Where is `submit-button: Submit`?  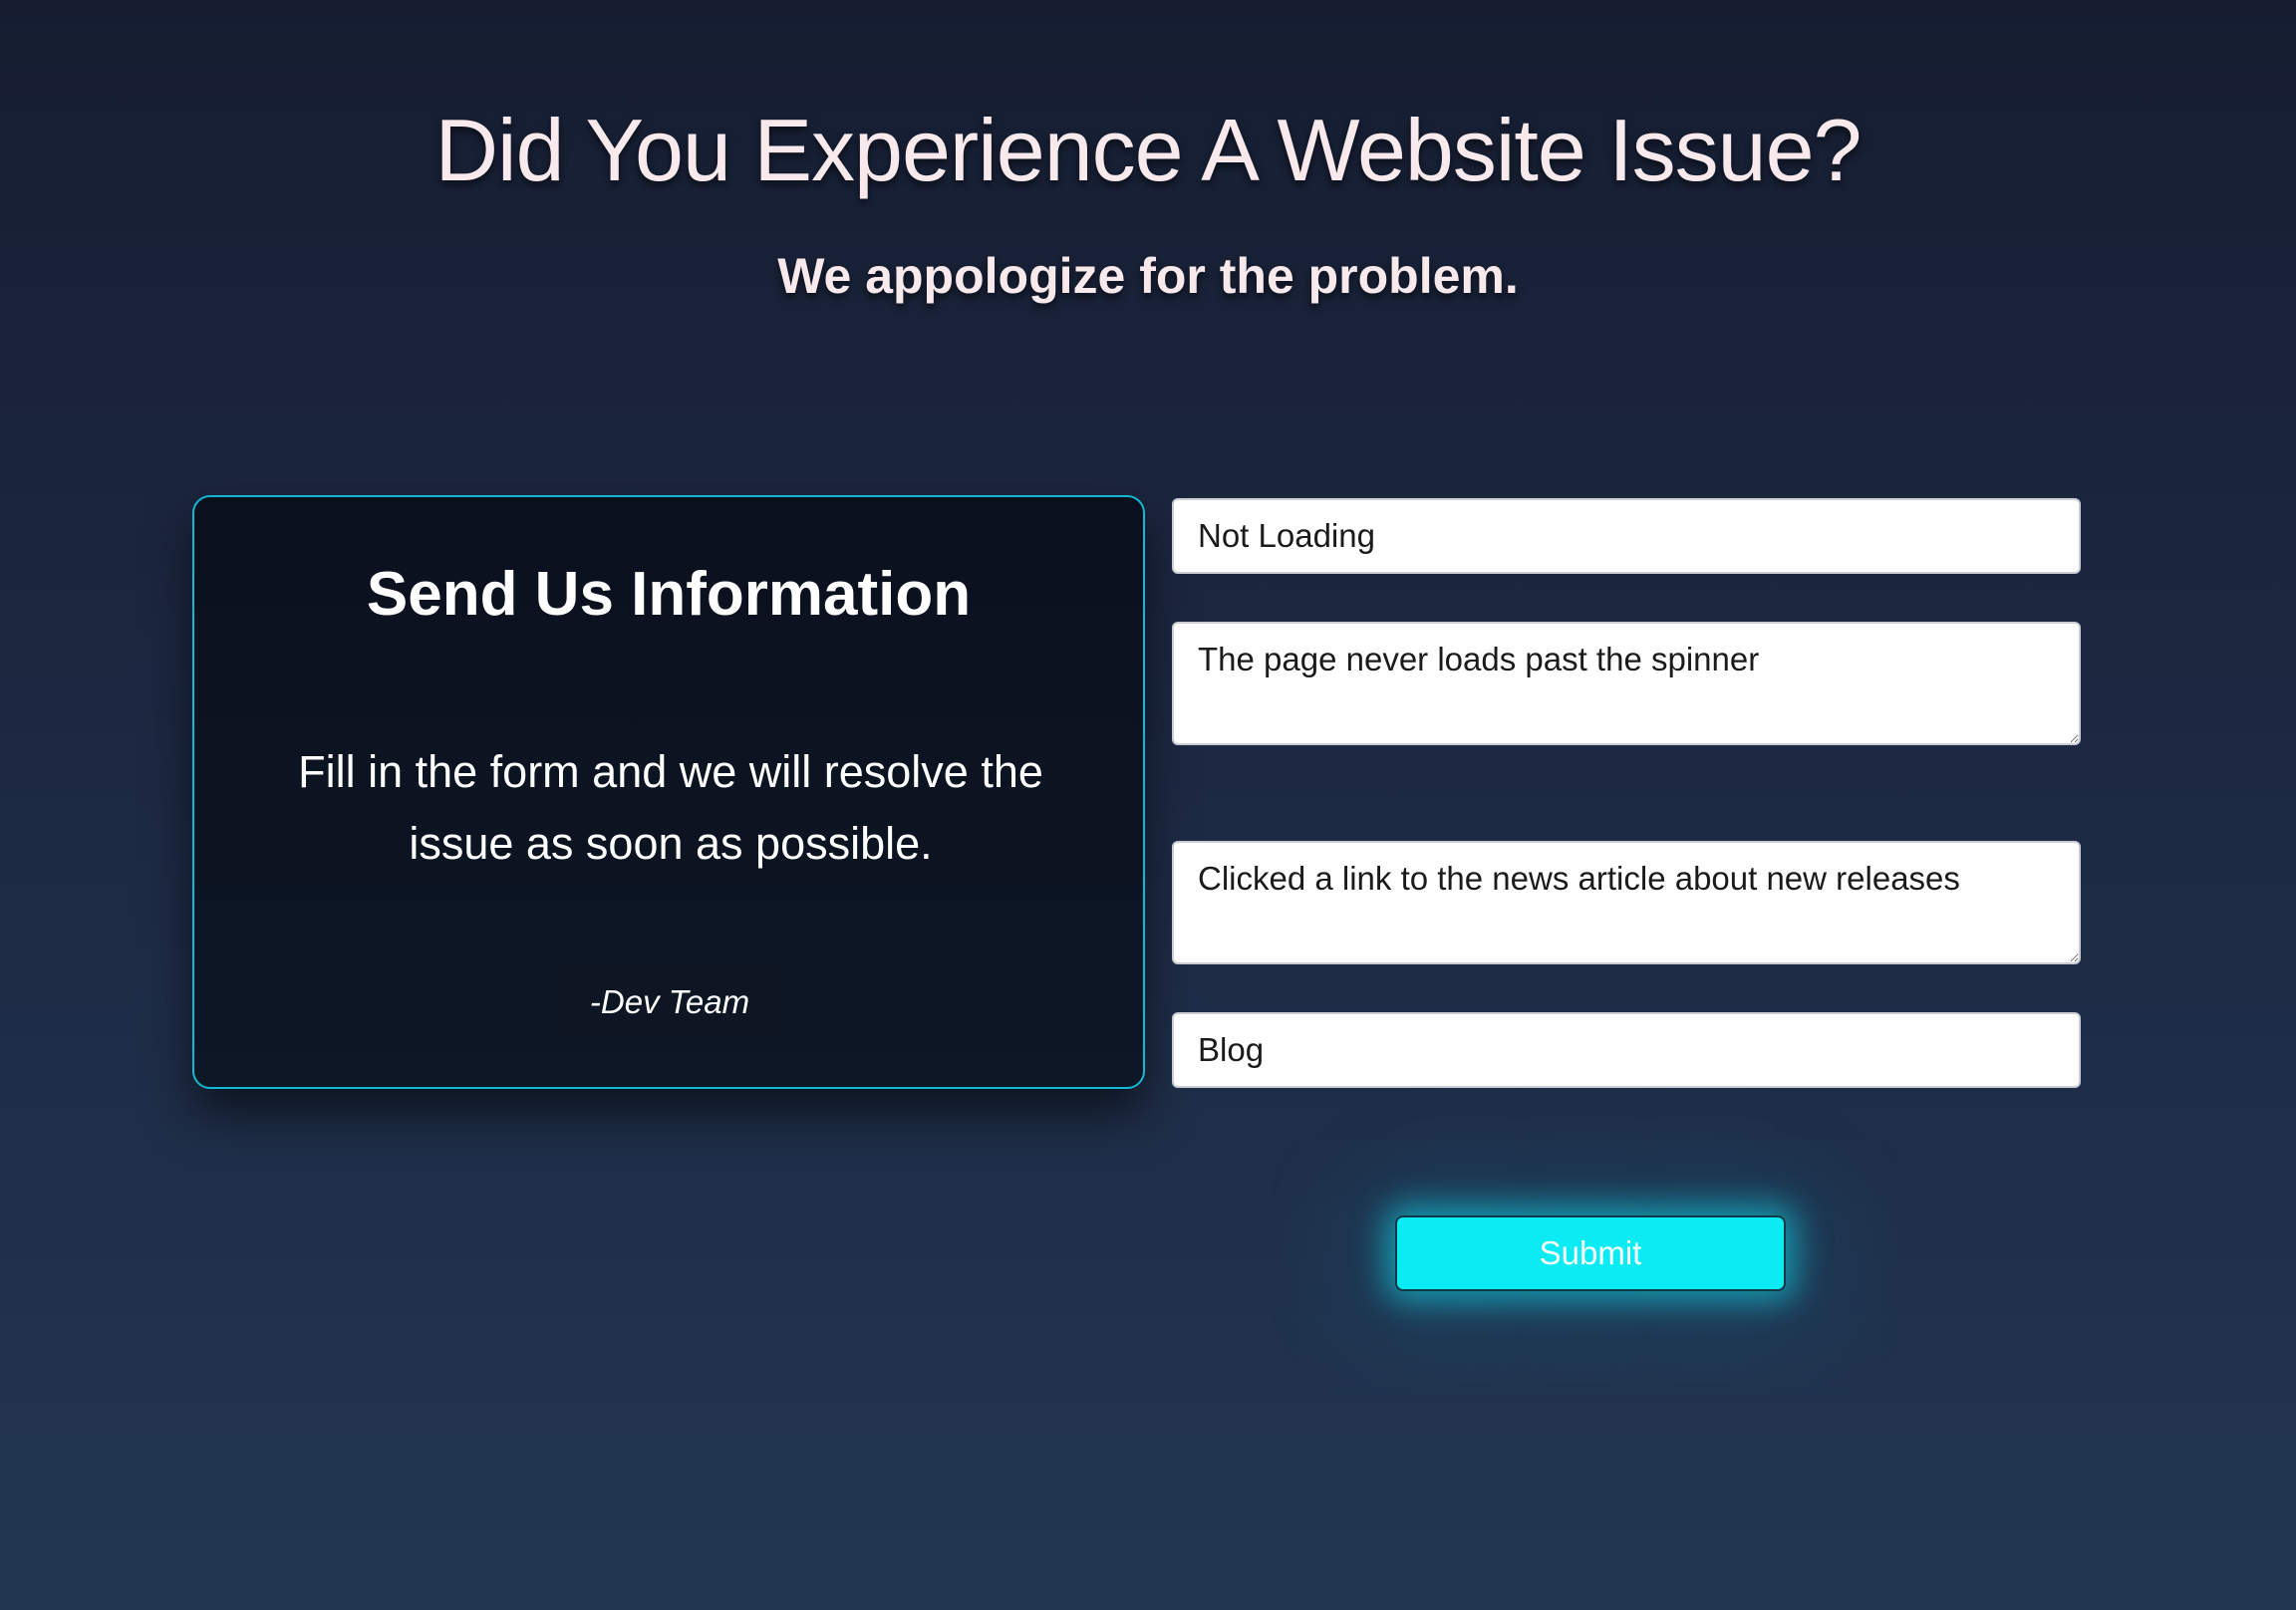
submit-button: Submit is located at coordinates (1590, 1253).